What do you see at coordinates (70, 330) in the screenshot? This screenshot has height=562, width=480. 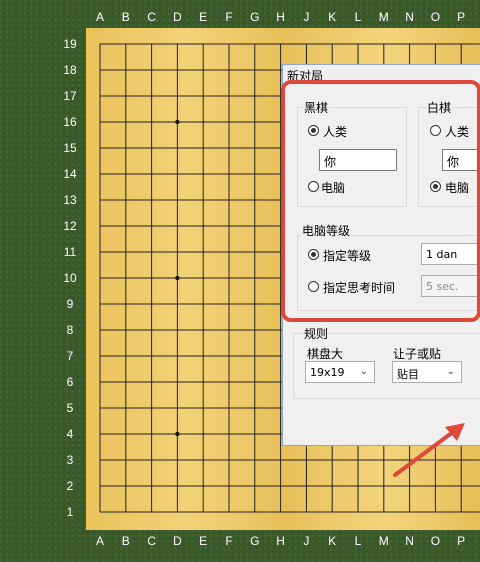 I see `left-coord-number: 8` at bounding box center [70, 330].